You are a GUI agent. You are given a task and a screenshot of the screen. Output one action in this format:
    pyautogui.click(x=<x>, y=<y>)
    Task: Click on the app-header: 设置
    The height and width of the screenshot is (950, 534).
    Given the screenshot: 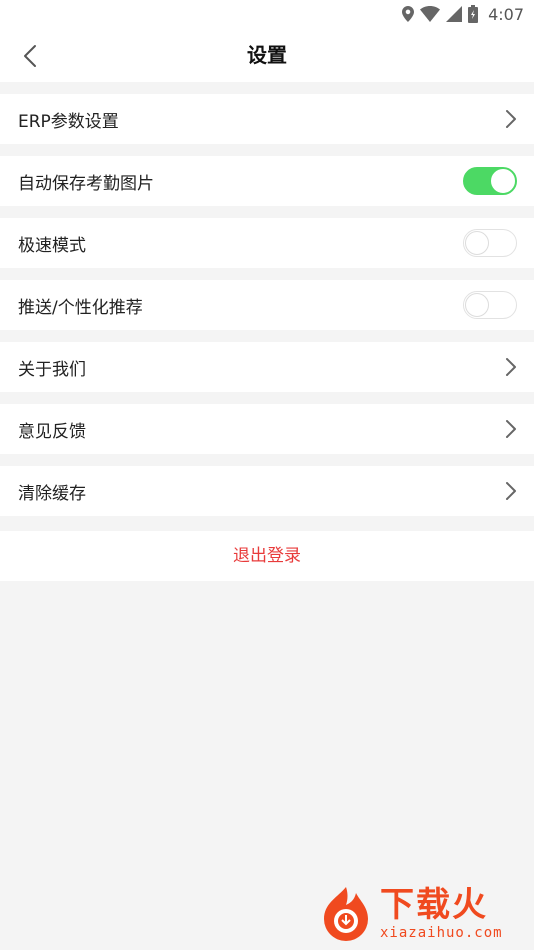 What is the action you would take?
    pyautogui.click(x=267, y=55)
    